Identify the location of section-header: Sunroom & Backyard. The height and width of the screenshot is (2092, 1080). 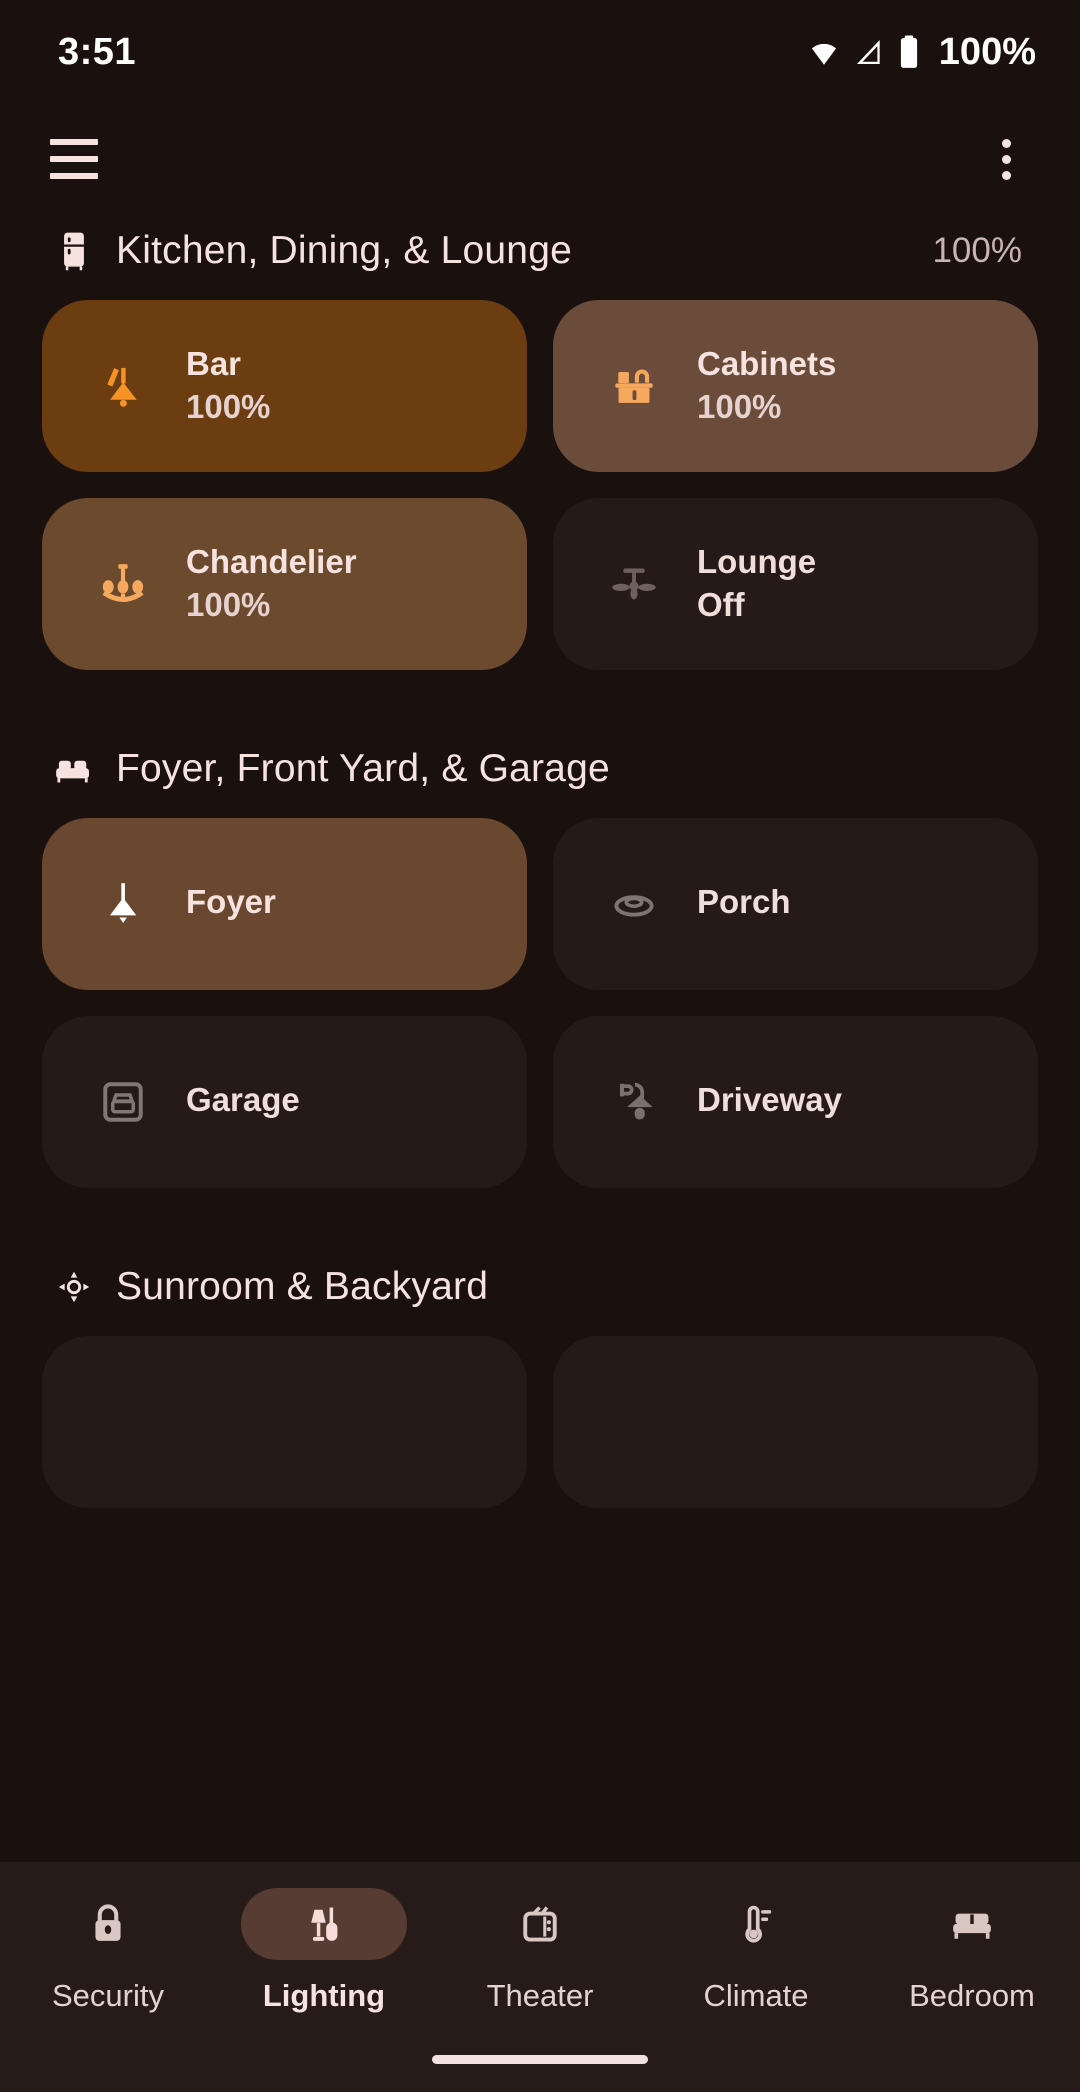
(540, 1287).